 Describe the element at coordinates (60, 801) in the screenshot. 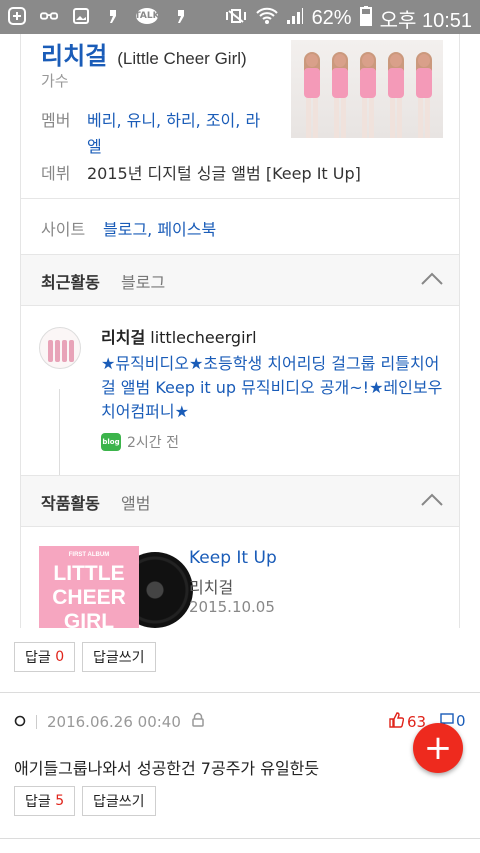

I see `reply-count: 5` at that location.